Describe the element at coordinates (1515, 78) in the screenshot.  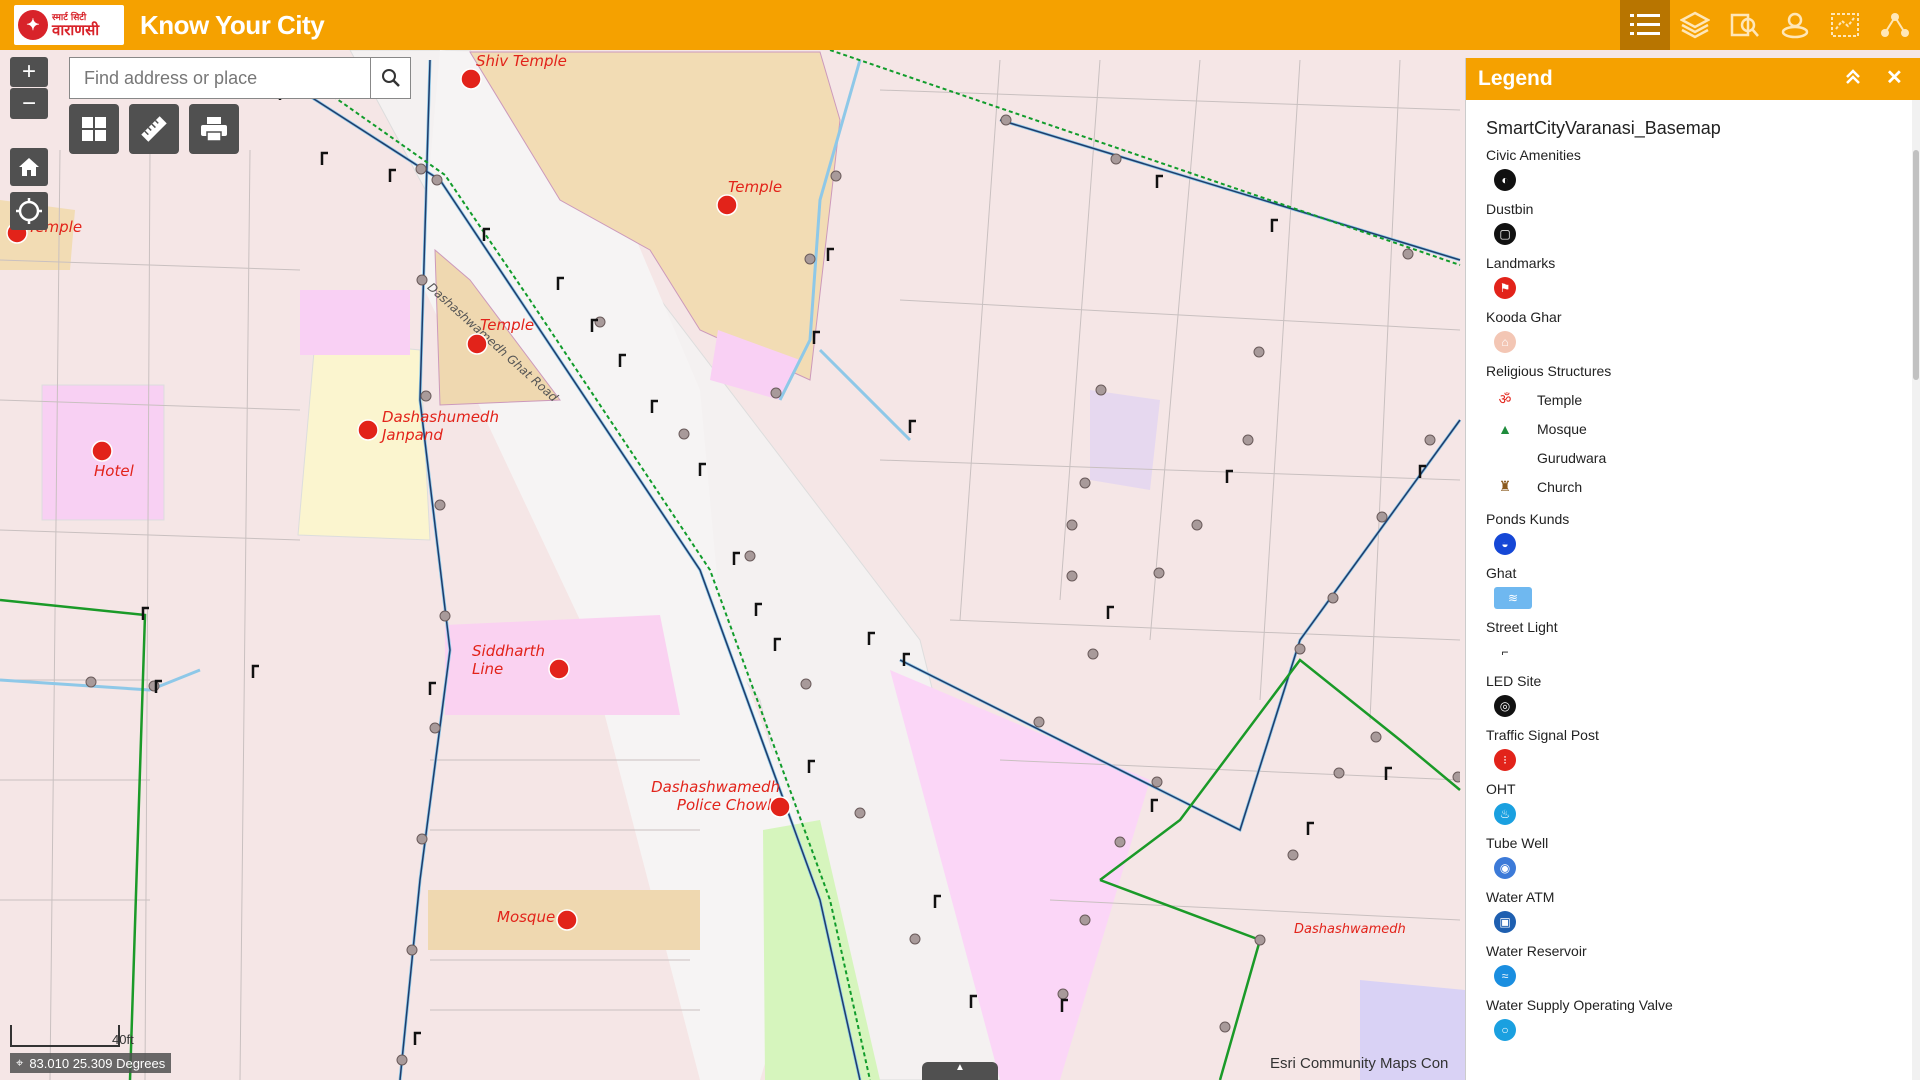
I see `legend-title: Legend` at that location.